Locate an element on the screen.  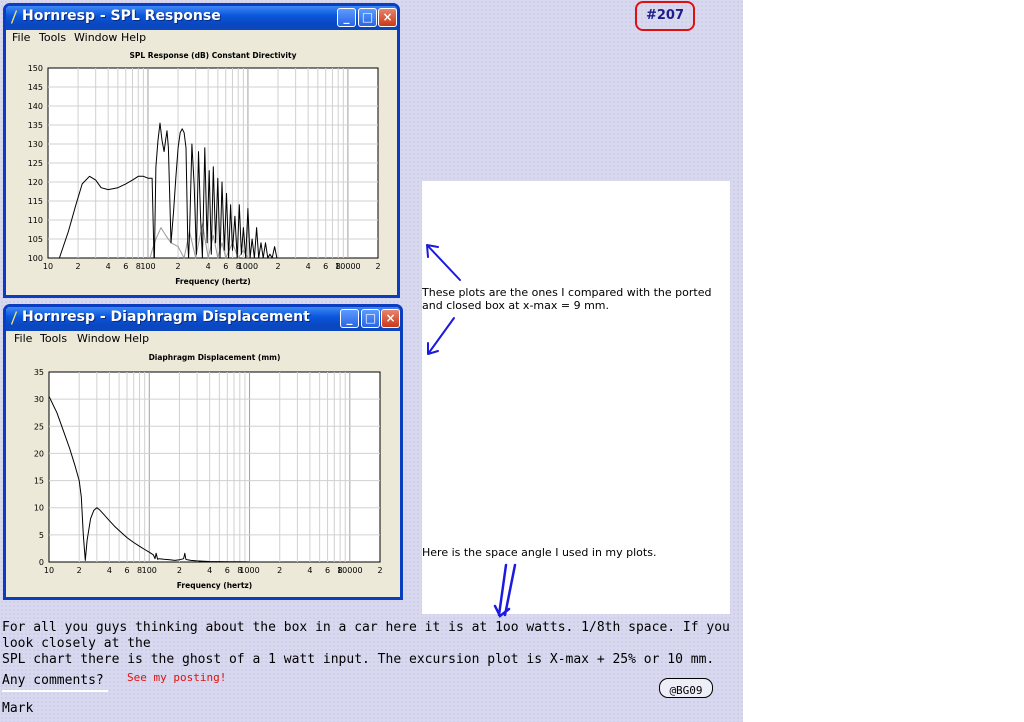
disp-menu-help: Help is located at coordinates (136, 338).